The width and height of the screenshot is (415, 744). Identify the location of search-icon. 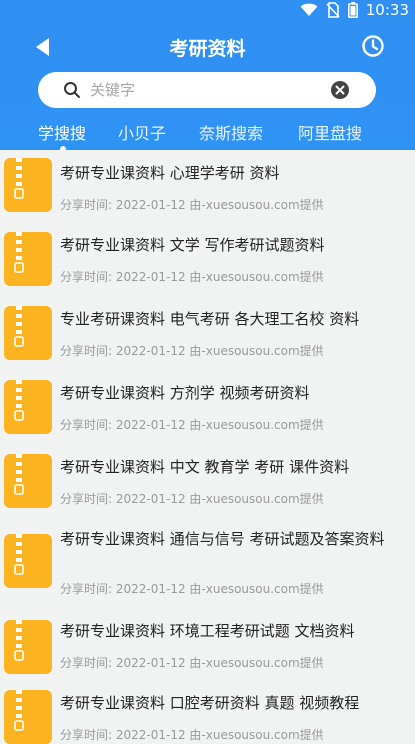
(72, 90).